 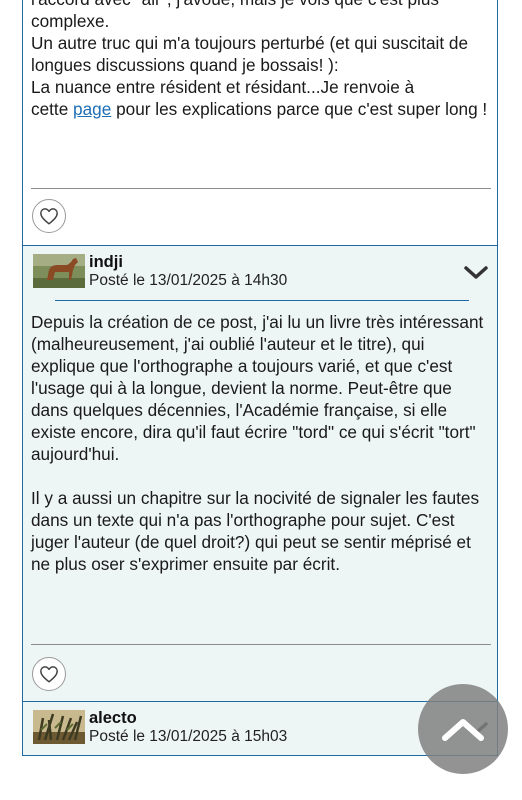 What do you see at coordinates (262, 300) in the screenshot?
I see `header-divider` at bounding box center [262, 300].